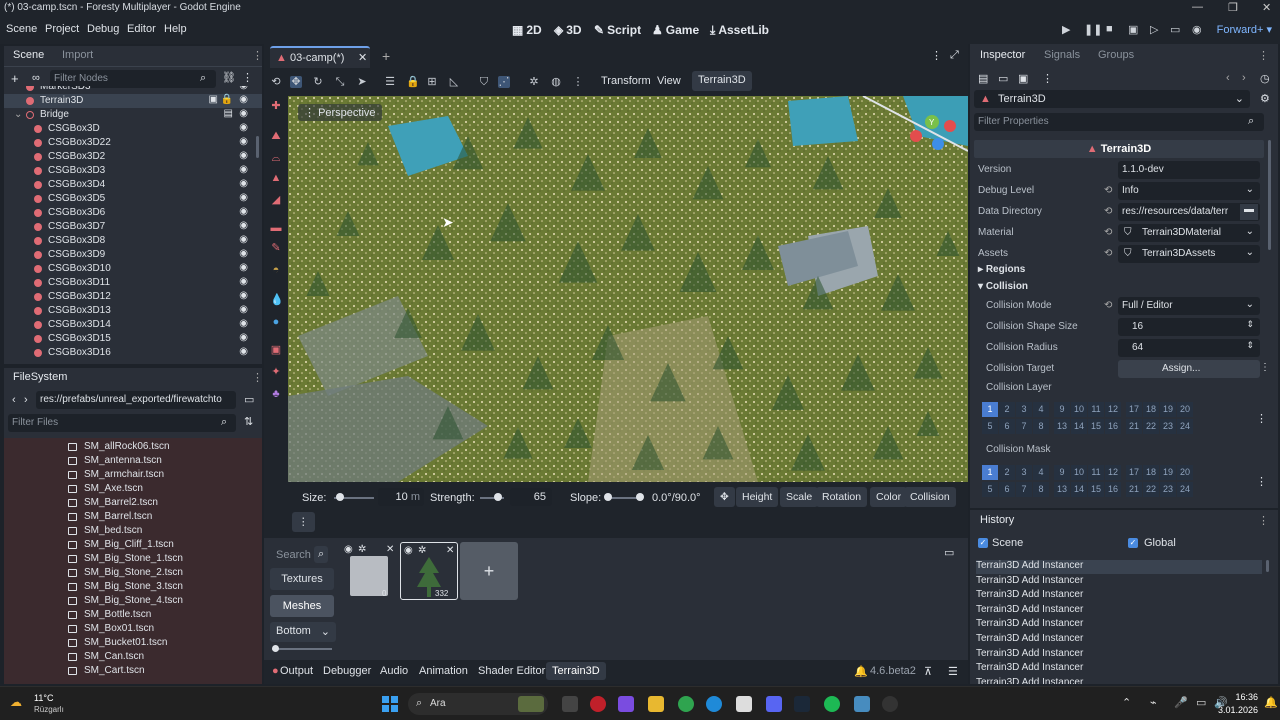 Image resolution: width=1280 pixels, height=720 pixels. I want to click on tree-item: CSGBox3D14 ◉, so click(133, 325).